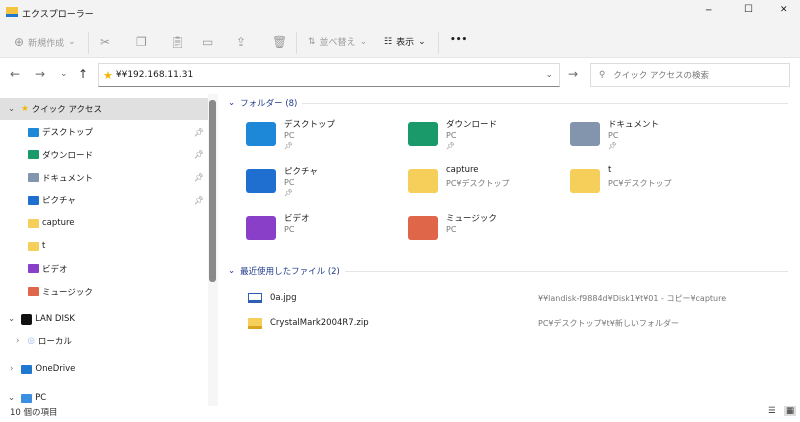 This screenshot has height=422, width=800. I want to click on folder-name: ダウンロード, so click(472, 125).